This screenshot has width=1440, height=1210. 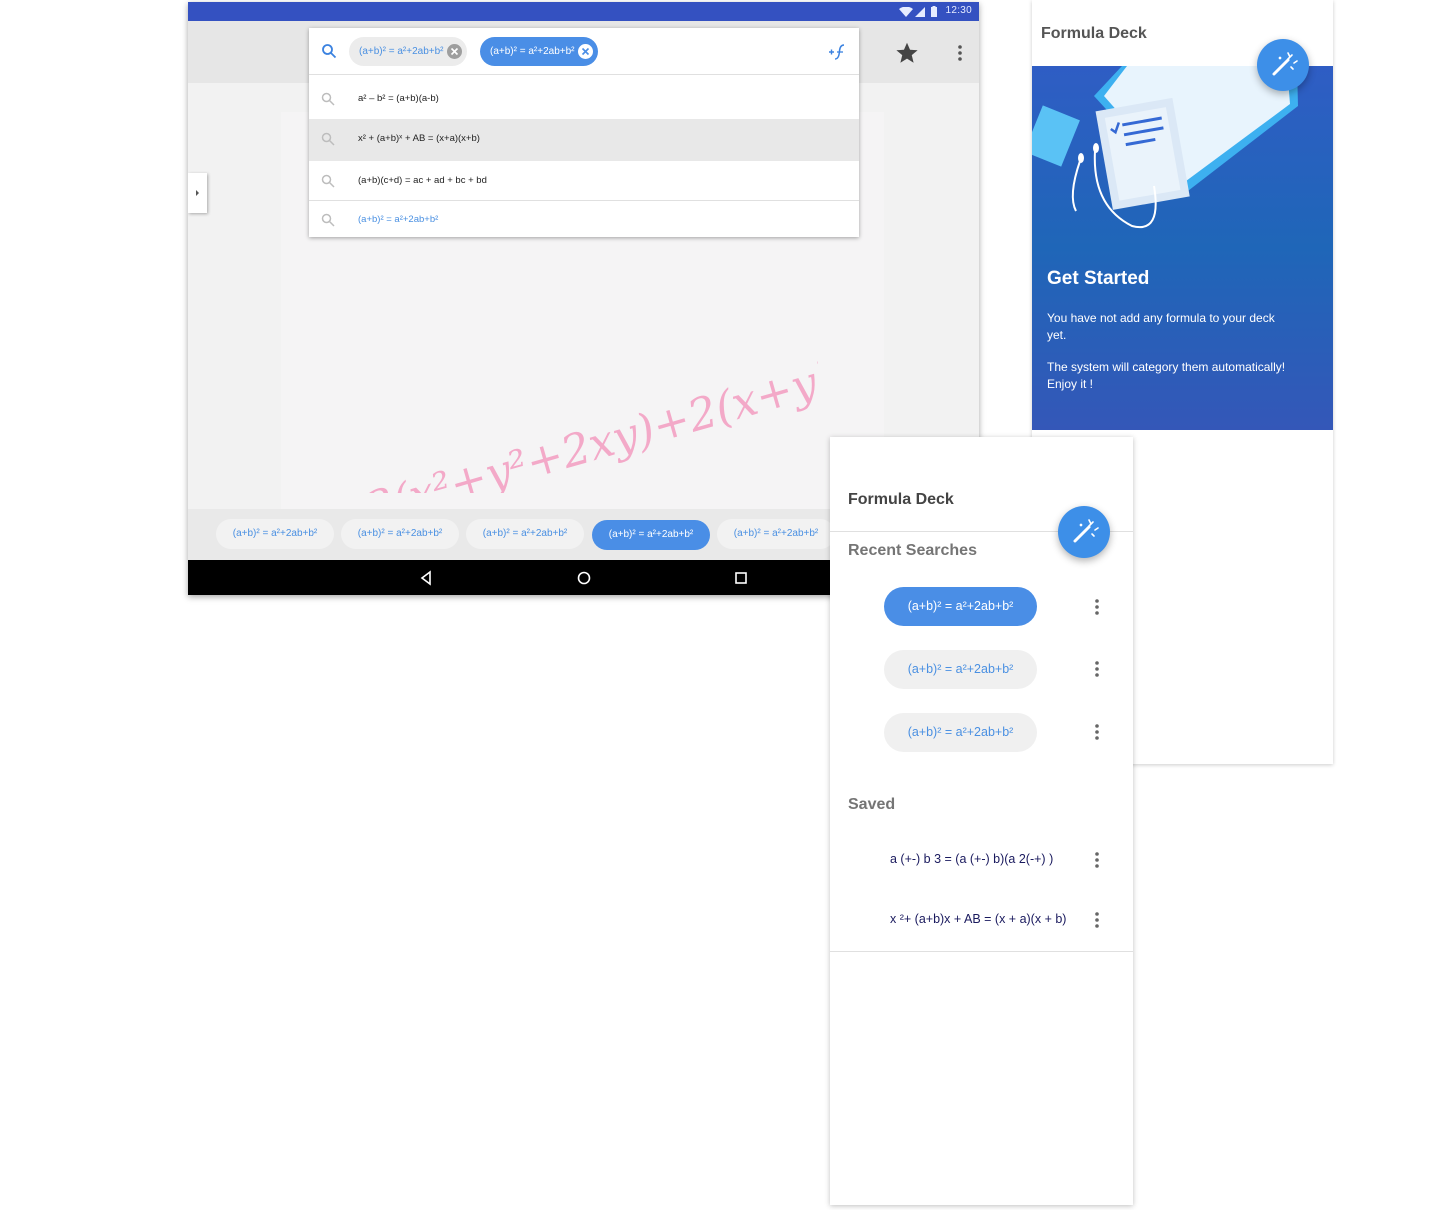 I want to click on wifi-icon, so click(x=906, y=12).